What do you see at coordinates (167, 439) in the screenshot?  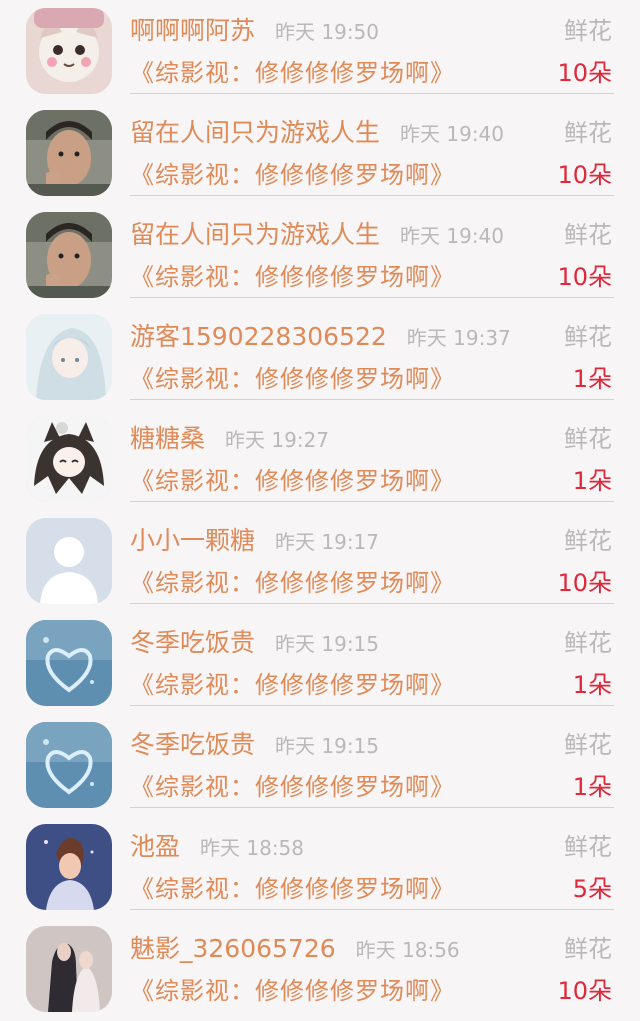 I see `sender-name: 糖糖桑` at bounding box center [167, 439].